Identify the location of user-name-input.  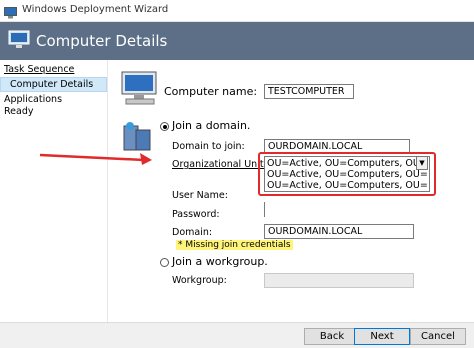
(265, 209).